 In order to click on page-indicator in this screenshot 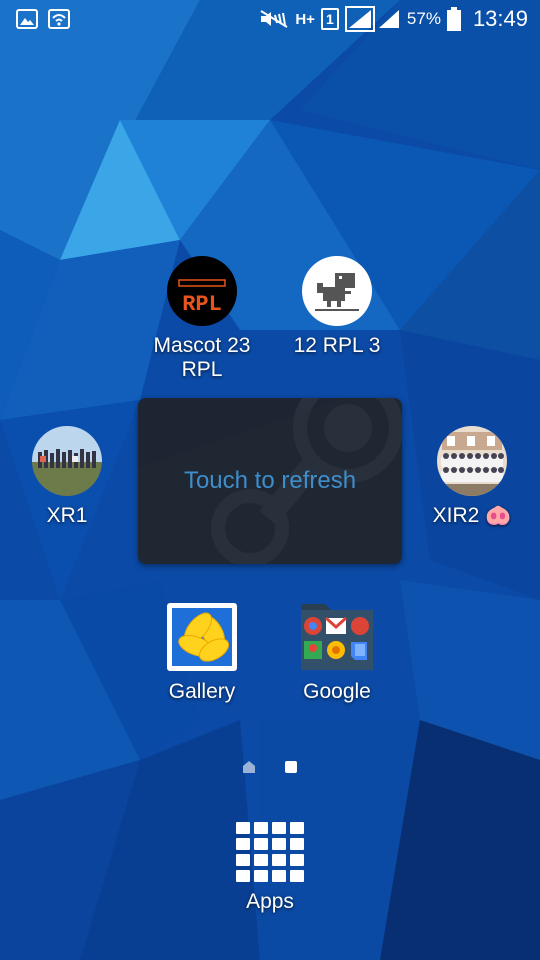, I will do `click(270, 769)`.